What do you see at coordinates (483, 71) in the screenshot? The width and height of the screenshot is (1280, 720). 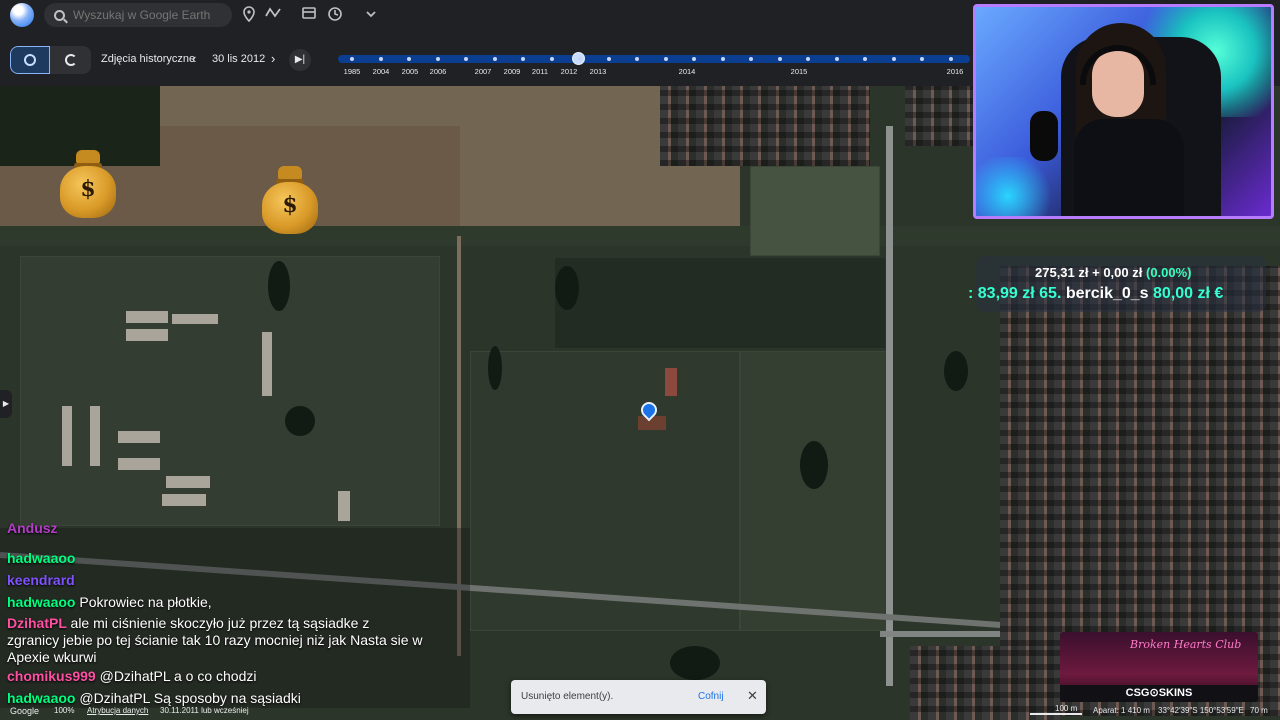 I see `timeline-year-label: 2007` at bounding box center [483, 71].